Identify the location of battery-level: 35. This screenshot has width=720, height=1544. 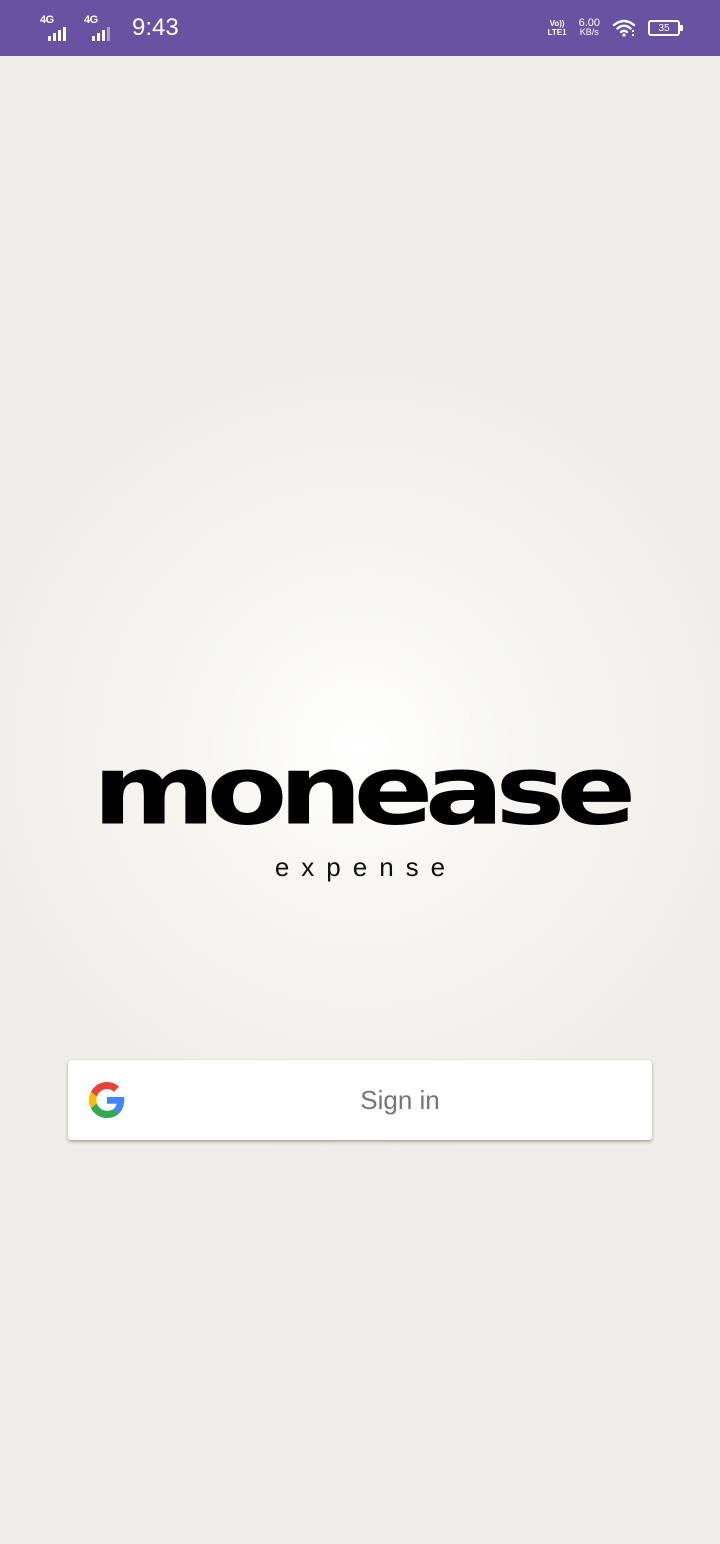
(664, 28).